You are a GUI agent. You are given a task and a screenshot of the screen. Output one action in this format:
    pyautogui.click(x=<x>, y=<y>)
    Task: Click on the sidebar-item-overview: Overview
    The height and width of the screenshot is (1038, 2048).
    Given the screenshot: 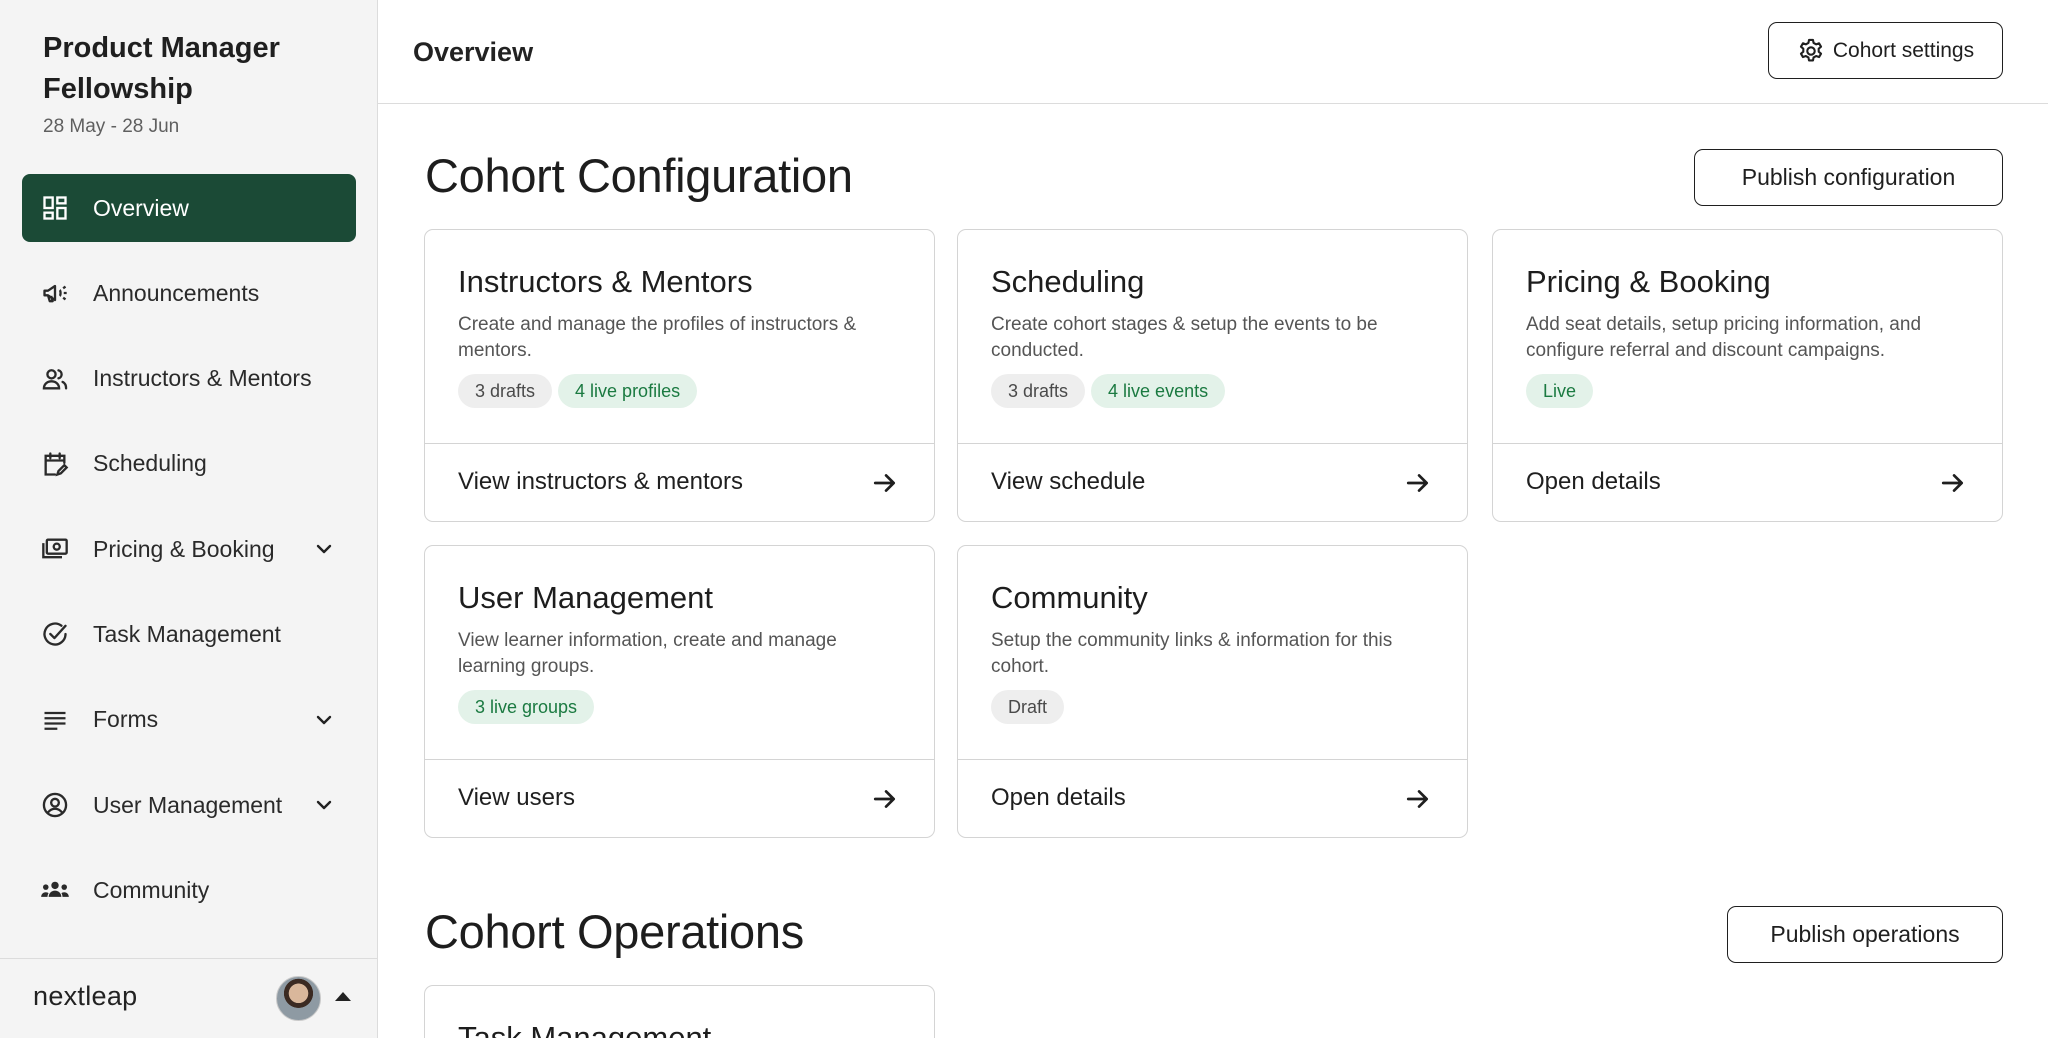 What is the action you would take?
    pyautogui.click(x=189, y=208)
    